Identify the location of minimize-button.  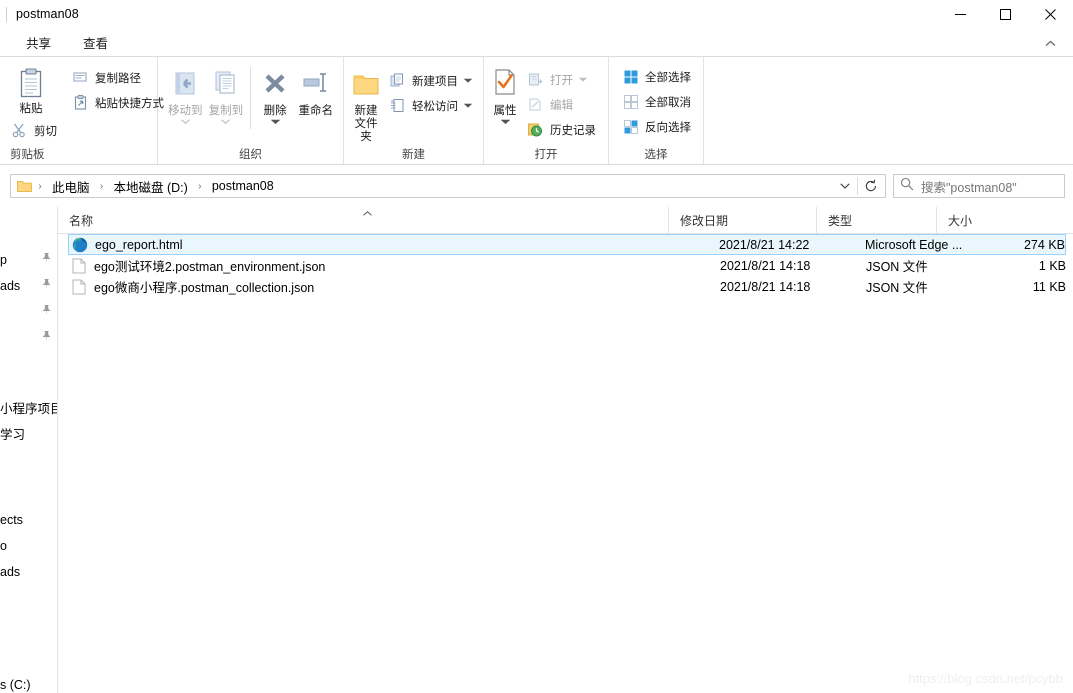
(960, 14).